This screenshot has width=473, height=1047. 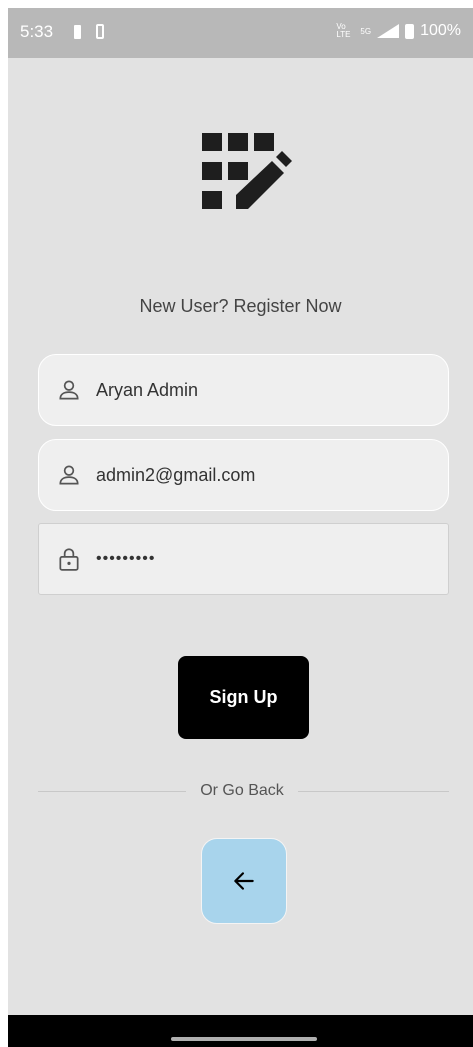 What do you see at coordinates (126, 558) in the screenshot?
I see `password-value: •••••••••` at bounding box center [126, 558].